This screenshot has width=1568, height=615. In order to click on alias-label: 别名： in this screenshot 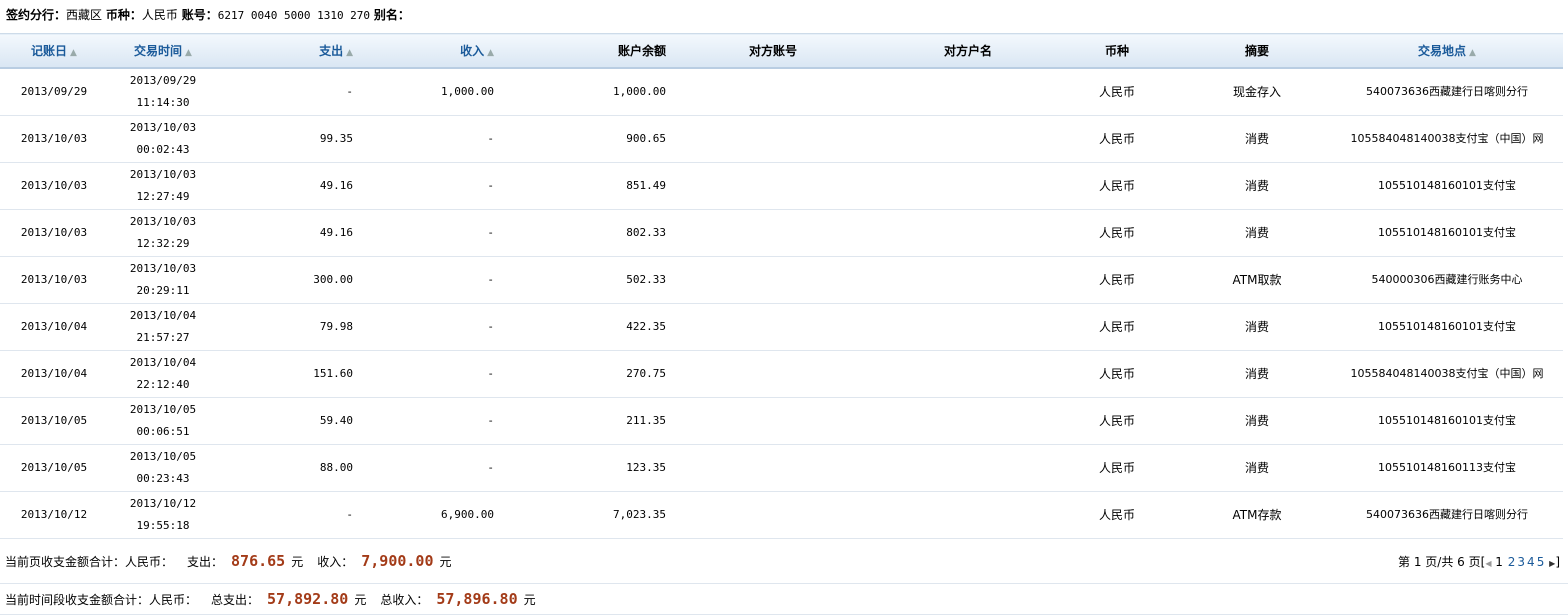, I will do `click(391, 15)`.